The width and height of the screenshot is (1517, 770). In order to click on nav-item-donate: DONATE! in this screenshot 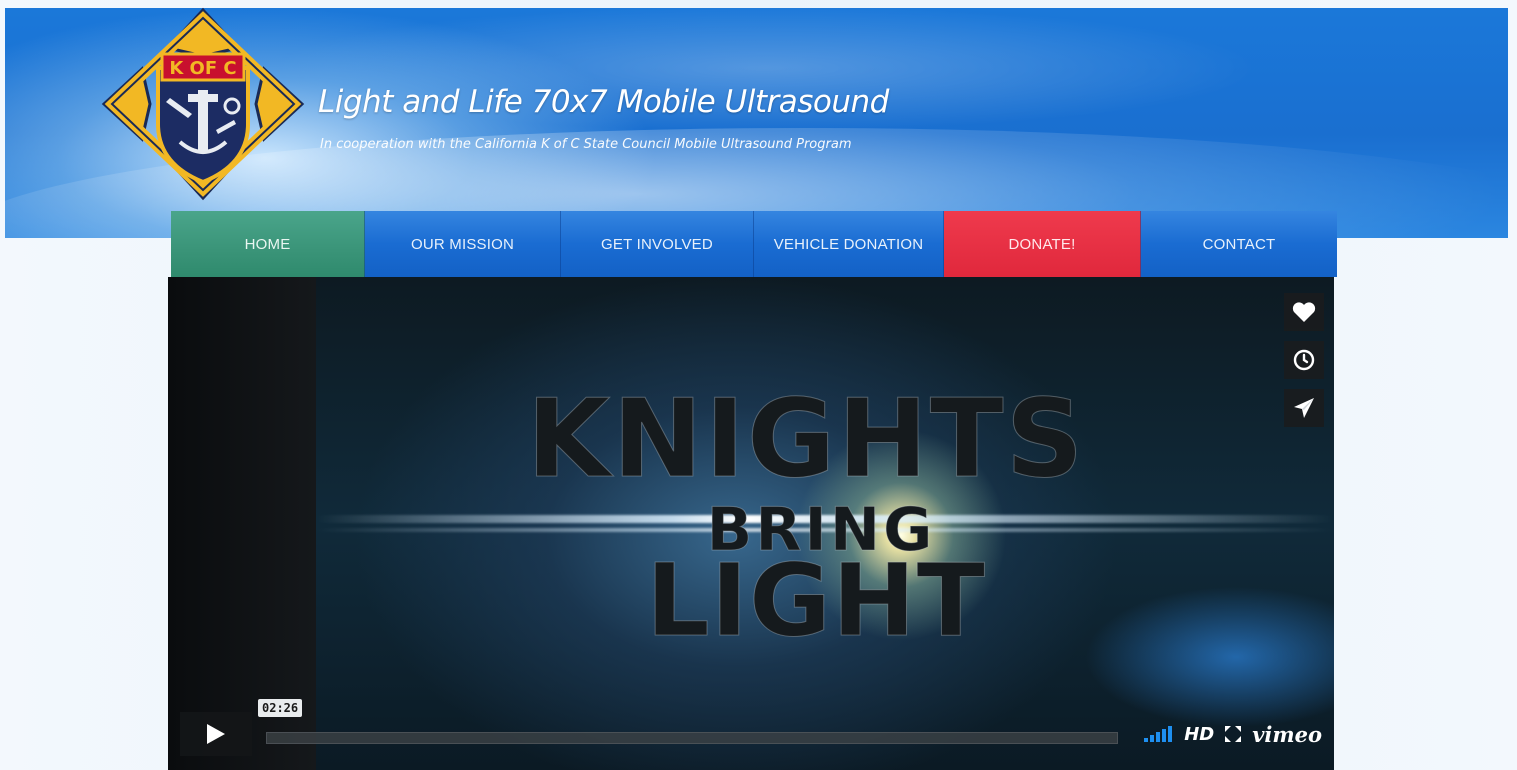, I will do `click(1042, 244)`.